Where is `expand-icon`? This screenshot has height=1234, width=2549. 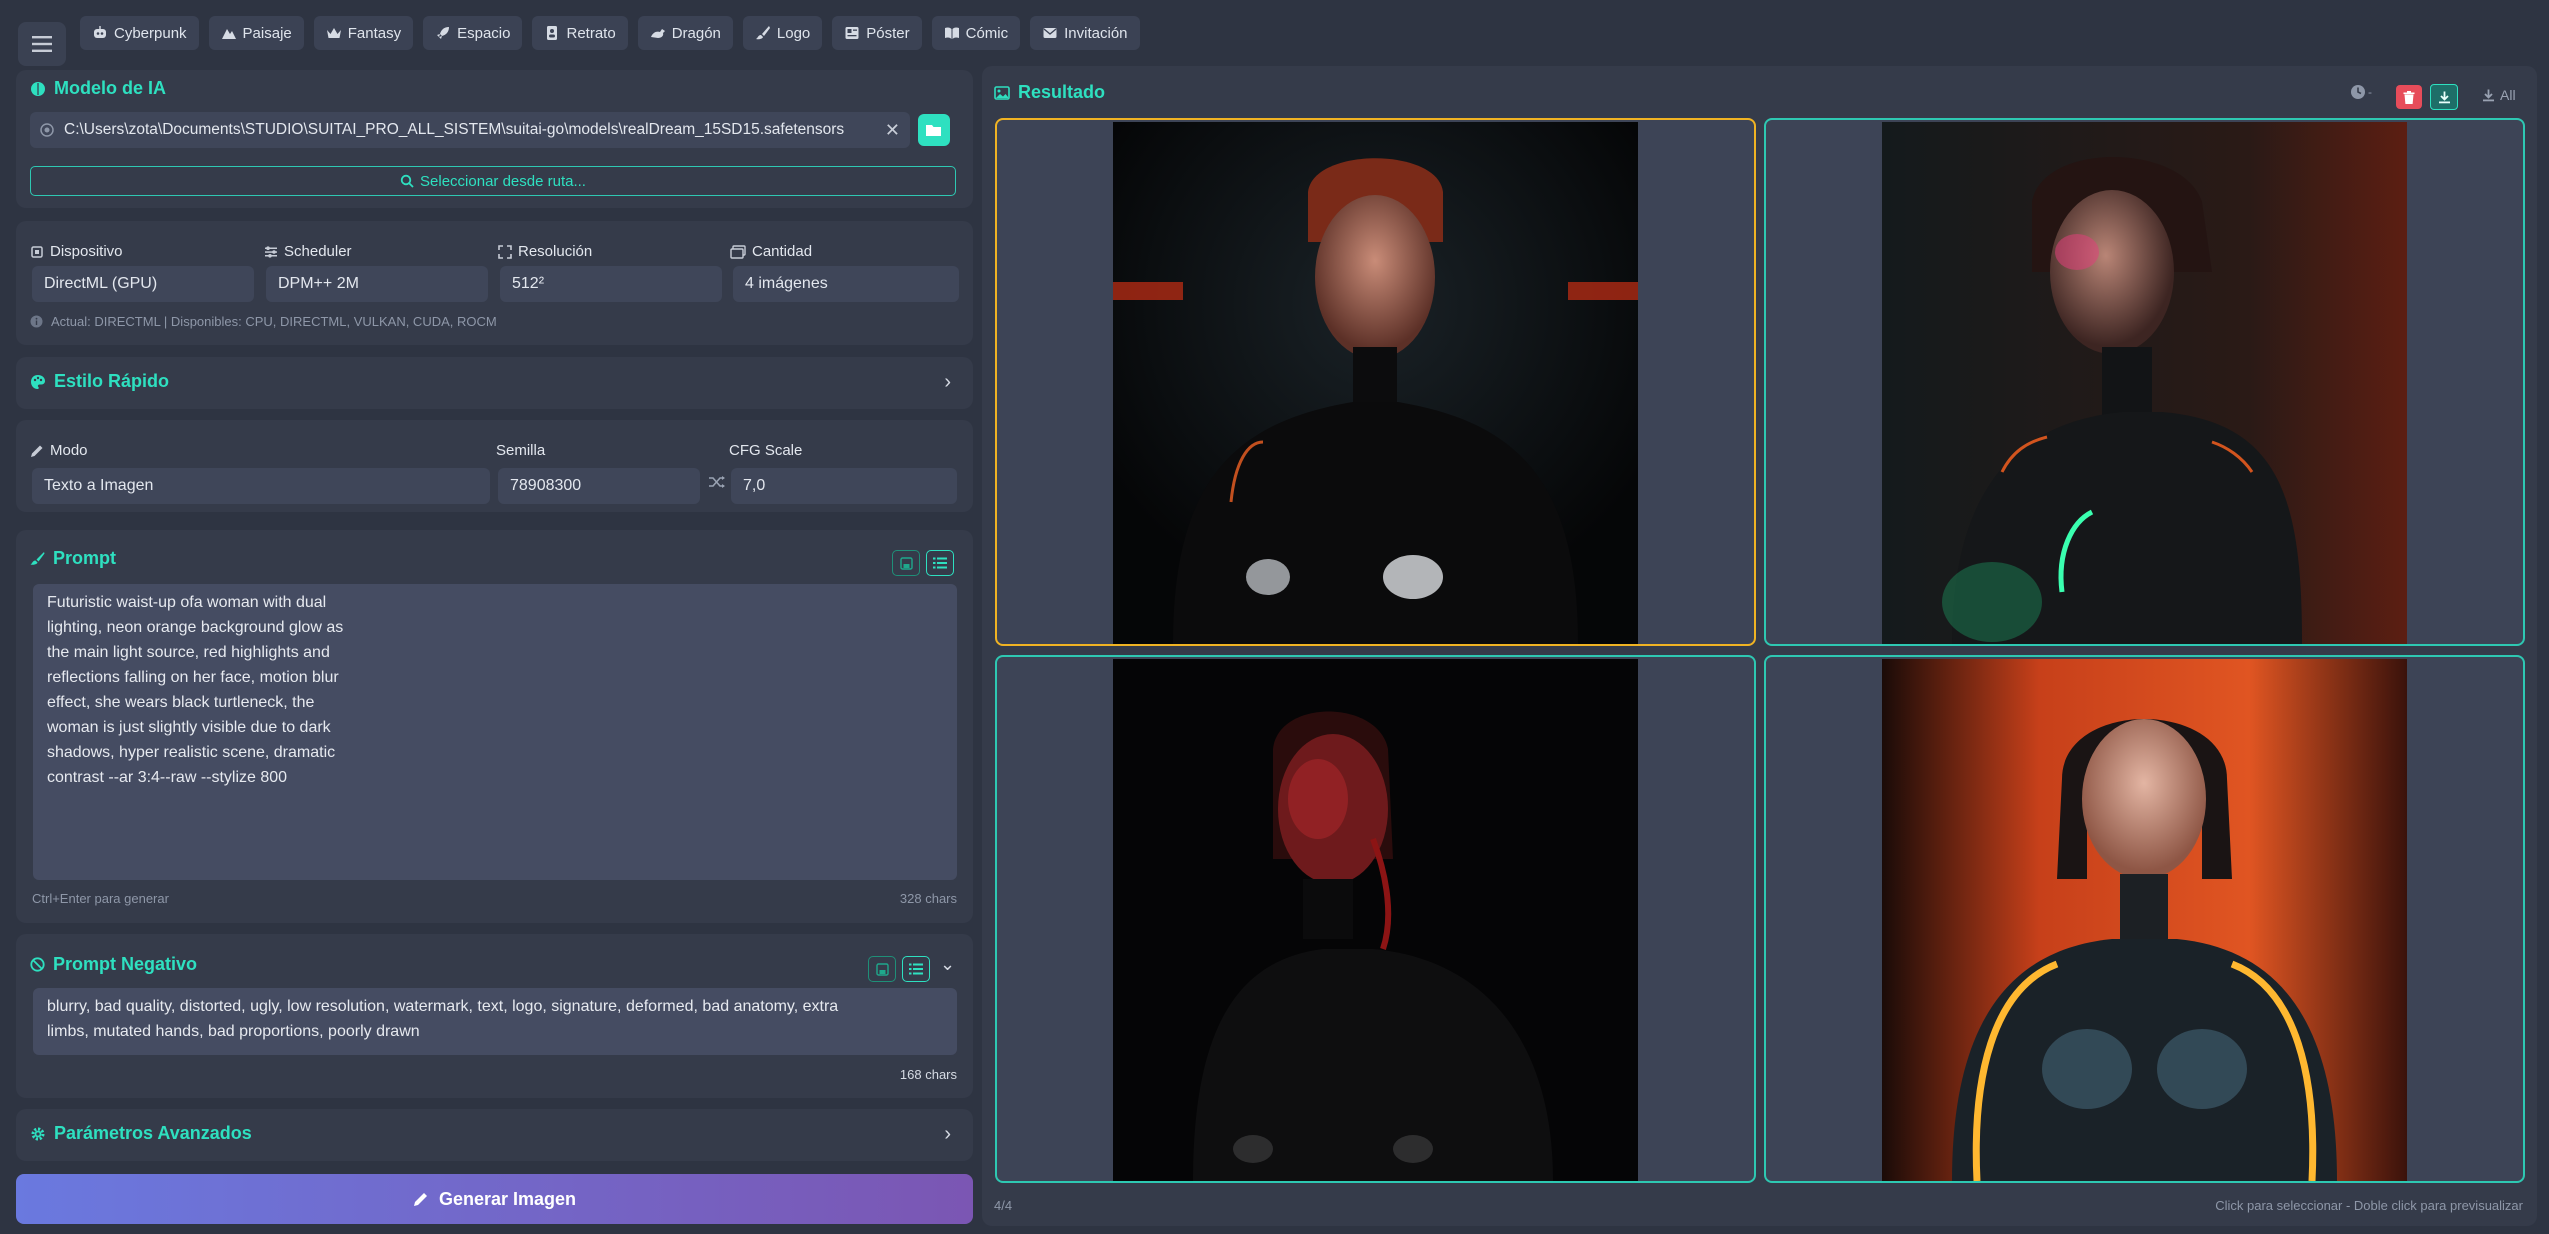
expand-icon is located at coordinates (505, 251).